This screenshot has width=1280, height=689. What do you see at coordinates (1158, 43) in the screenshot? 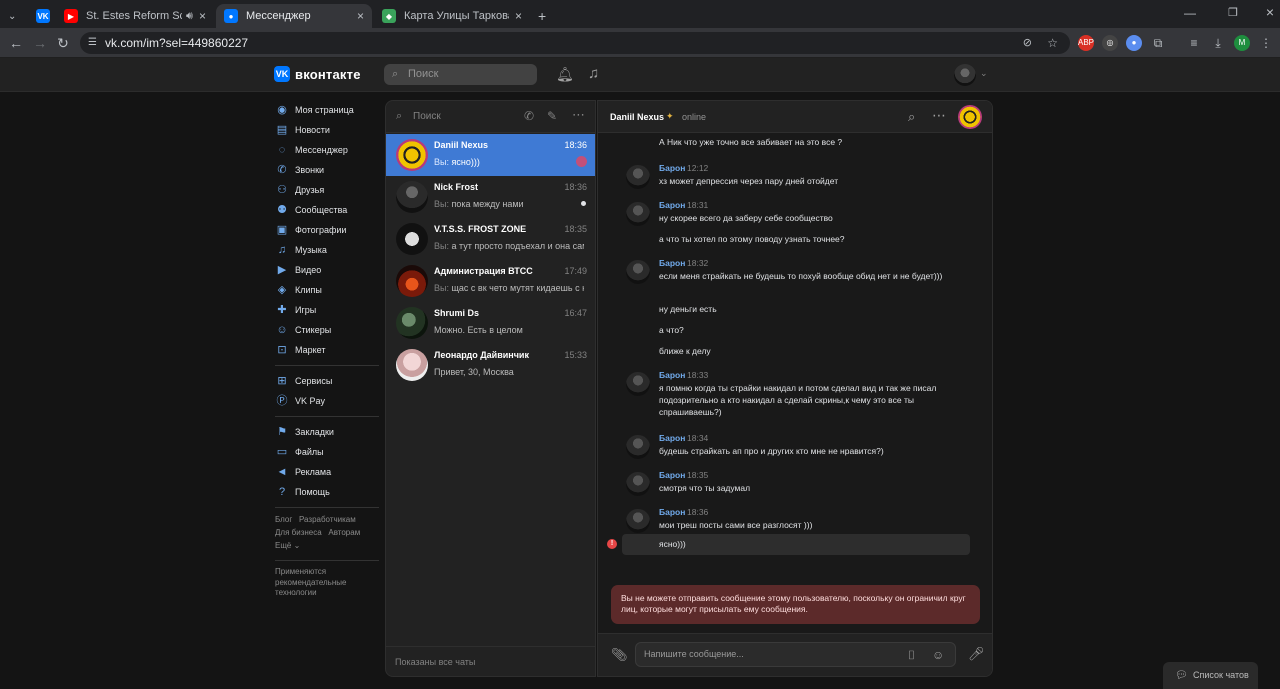
I see `puzzle-icon: ⧉` at bounding box center [1158, 43].